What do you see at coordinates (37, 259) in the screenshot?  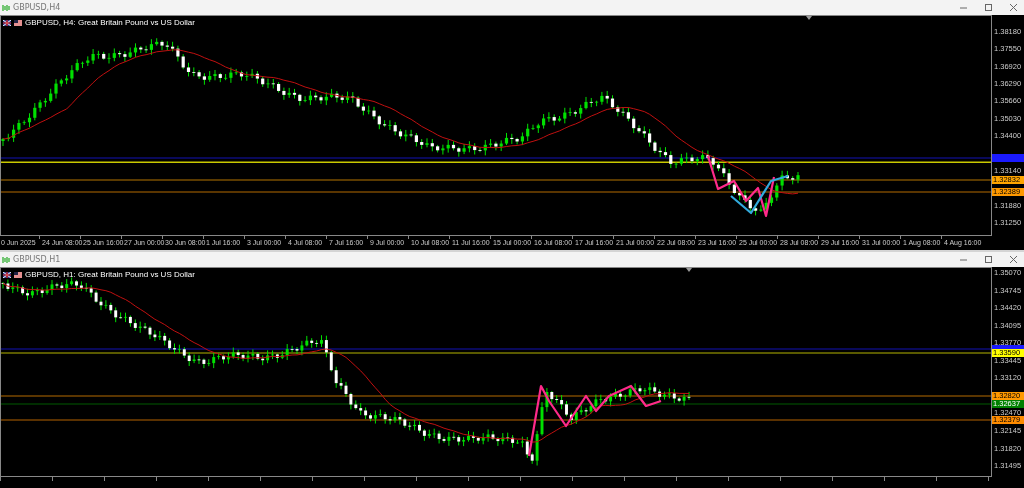 I see `window-title: GBPUSD,H1` at bounding box center [37, 259].